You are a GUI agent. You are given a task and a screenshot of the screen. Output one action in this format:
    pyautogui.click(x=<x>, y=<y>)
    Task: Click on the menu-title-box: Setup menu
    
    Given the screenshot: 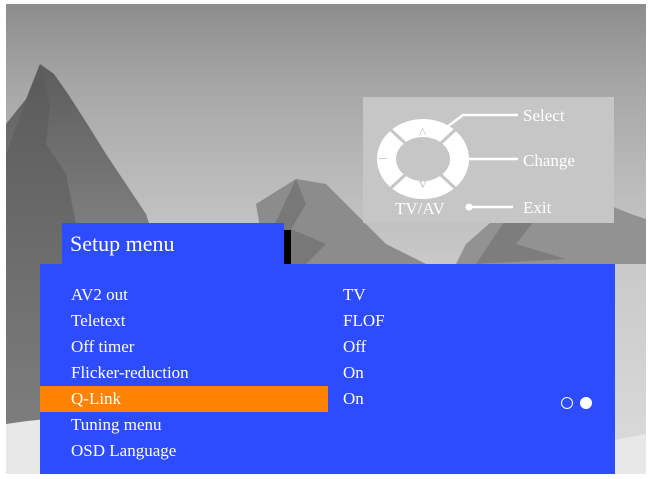 What is the action you would take?
    pyautogui.click(x=173, y=245)
    